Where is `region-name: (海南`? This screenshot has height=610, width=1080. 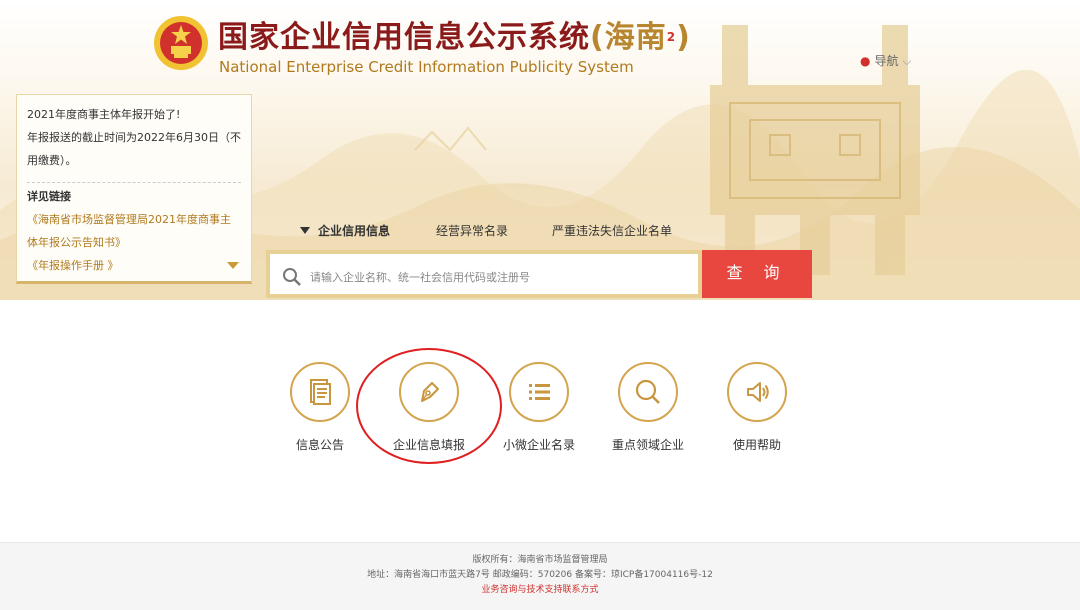
region-name: (海南 is located at coordinates (628, 37).